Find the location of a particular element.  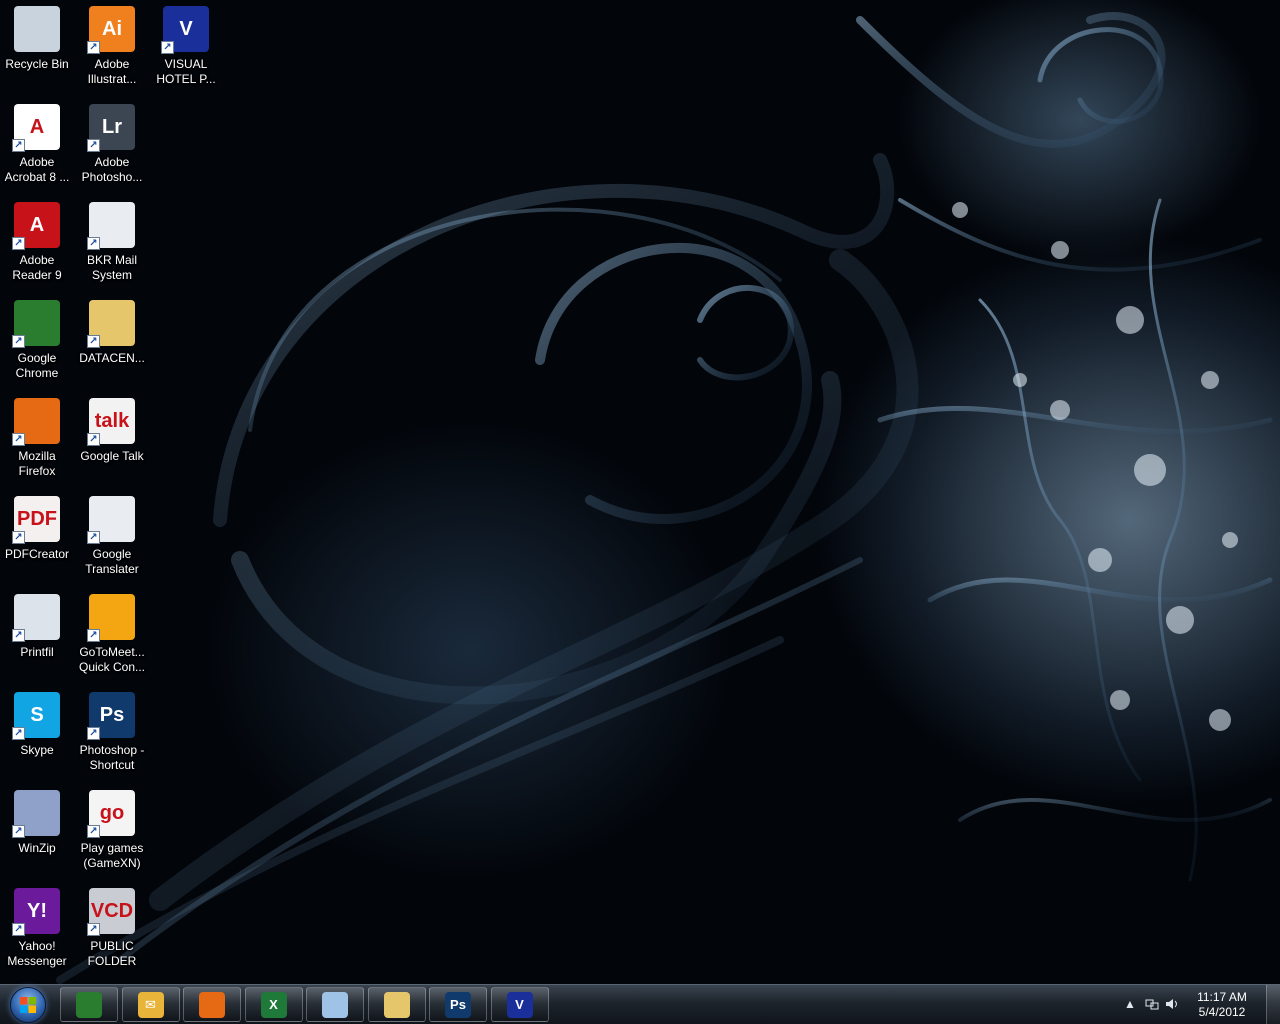

google-talk-icon: talk ↗ is located at coordinates (111, 422).